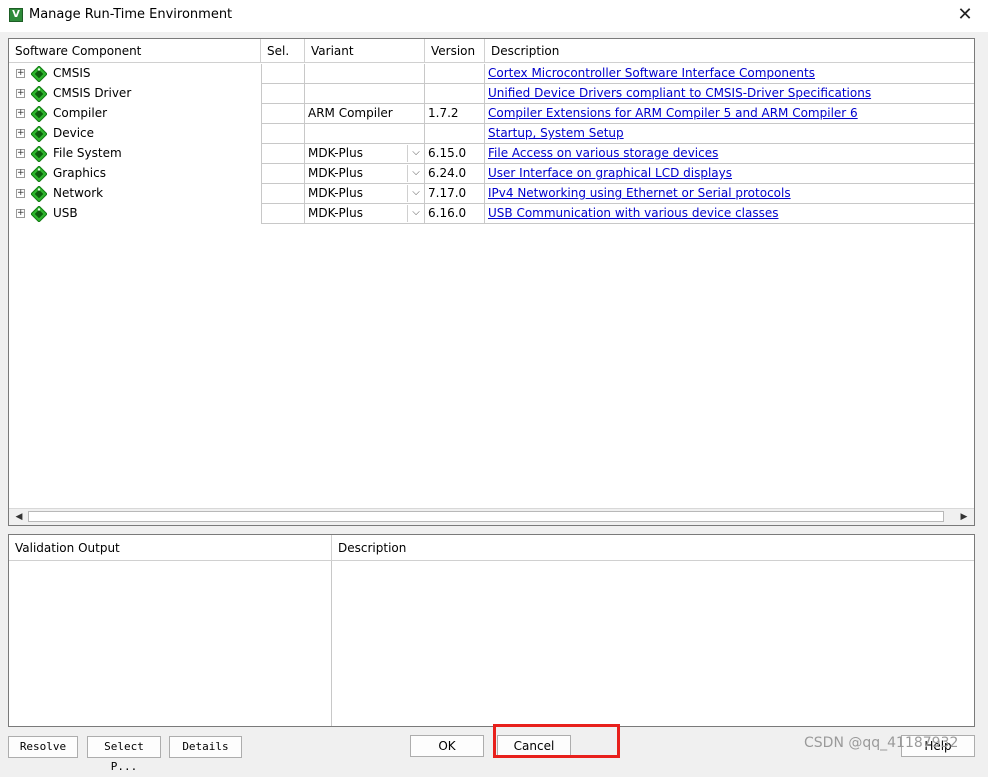 Image resolution: width=988 pixels, height=777 pixels. What do you see at coordinates (455, 51) in the screenshot?
I see `column-header-version: Version` at bounding box center [455, 51].